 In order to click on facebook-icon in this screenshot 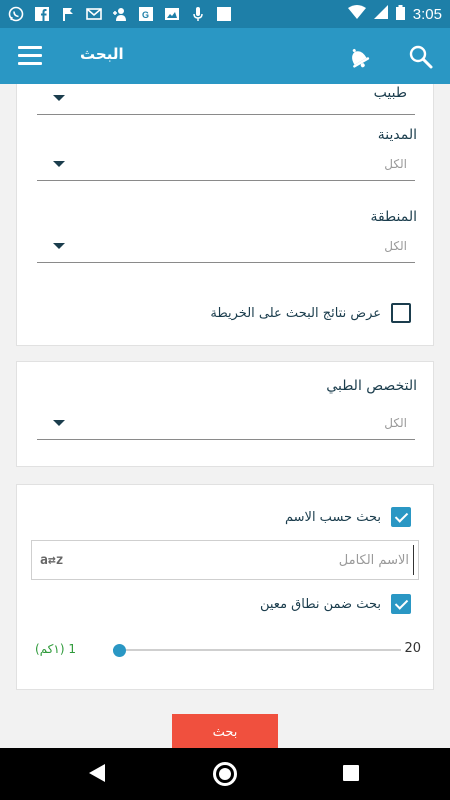, I will do `click(42, 14)`.